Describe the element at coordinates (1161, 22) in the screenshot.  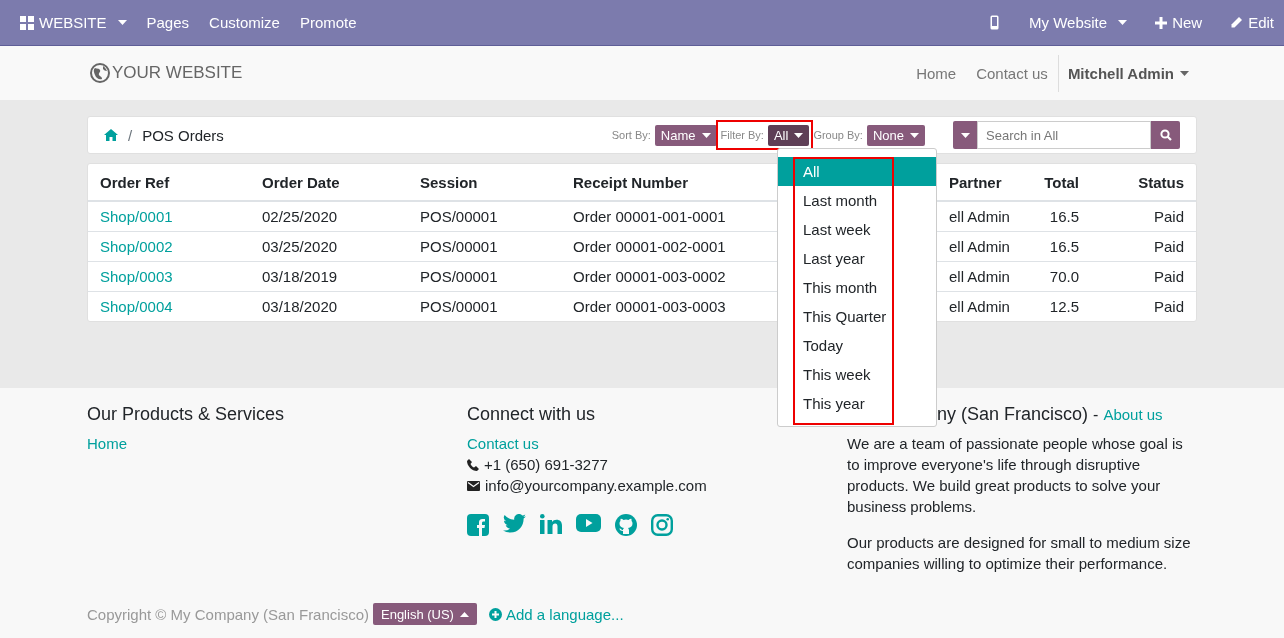
I see `plus-icon` at that location.